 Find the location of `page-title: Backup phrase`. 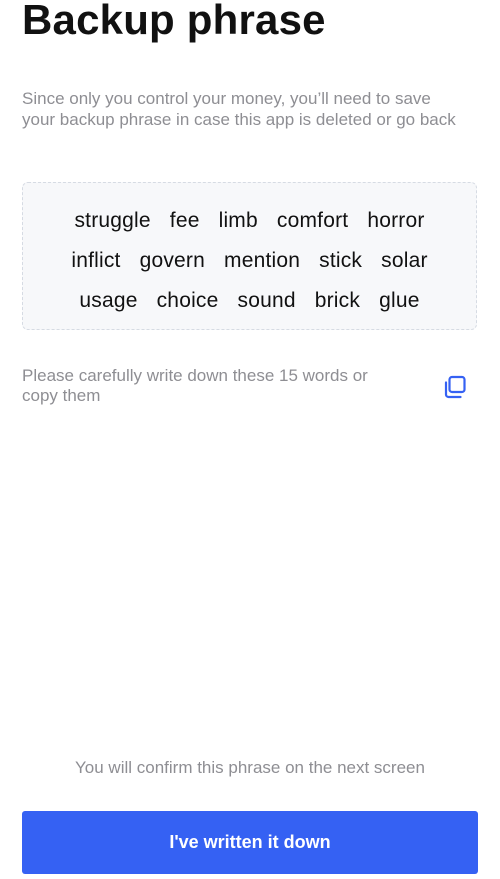

page-title: Backup phrase is located at coordinates (174, 21).